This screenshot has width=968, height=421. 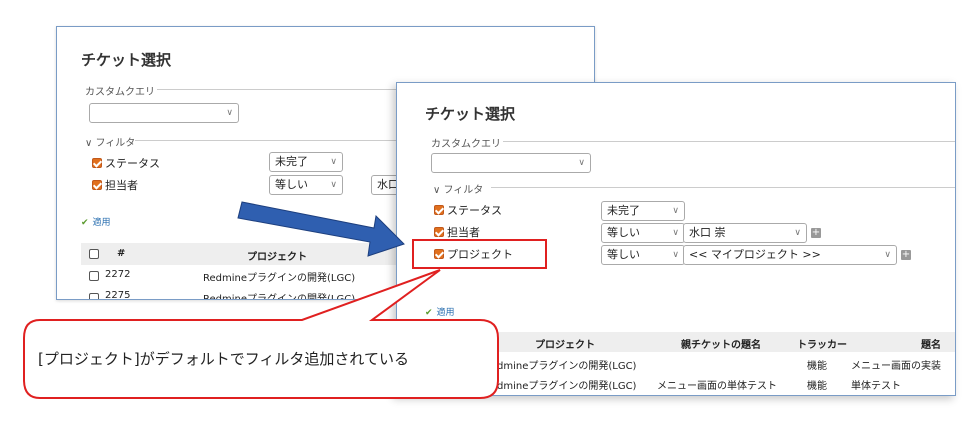 What do you see at coordinates (623, 210) in the screenshot?
I see `front-status-operator-value: 未完了` at bounding box center [623, 210].